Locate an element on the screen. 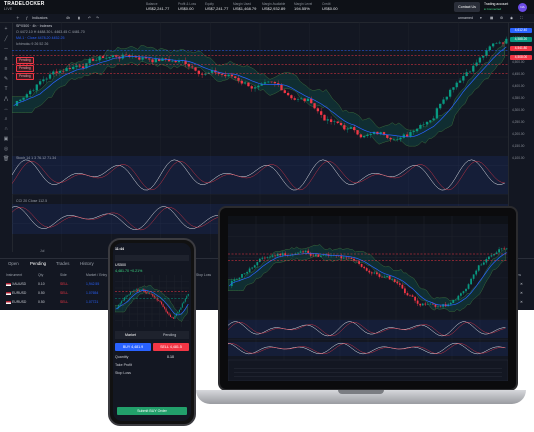  account-selector: Trading account ● Connected is located at coordinates (501, 7).